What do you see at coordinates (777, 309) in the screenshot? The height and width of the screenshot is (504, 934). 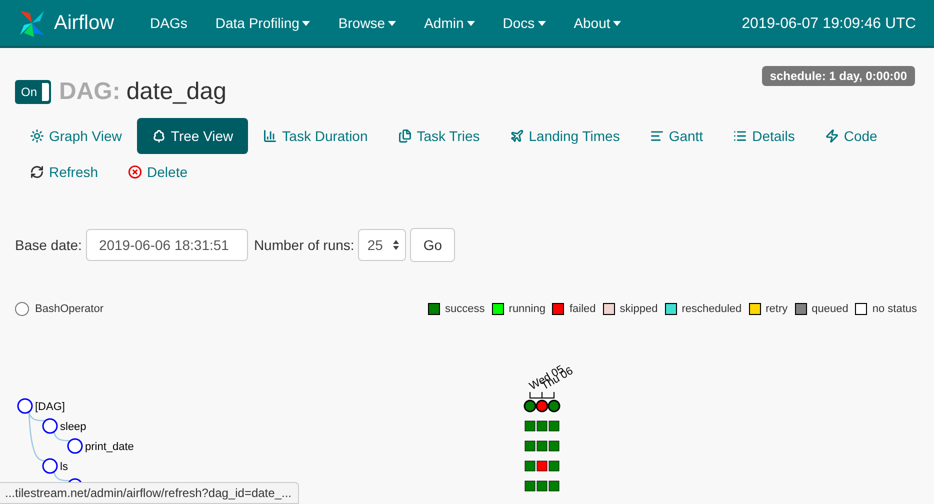 I see `legend-label: retry` at bounding box center [777, 309].